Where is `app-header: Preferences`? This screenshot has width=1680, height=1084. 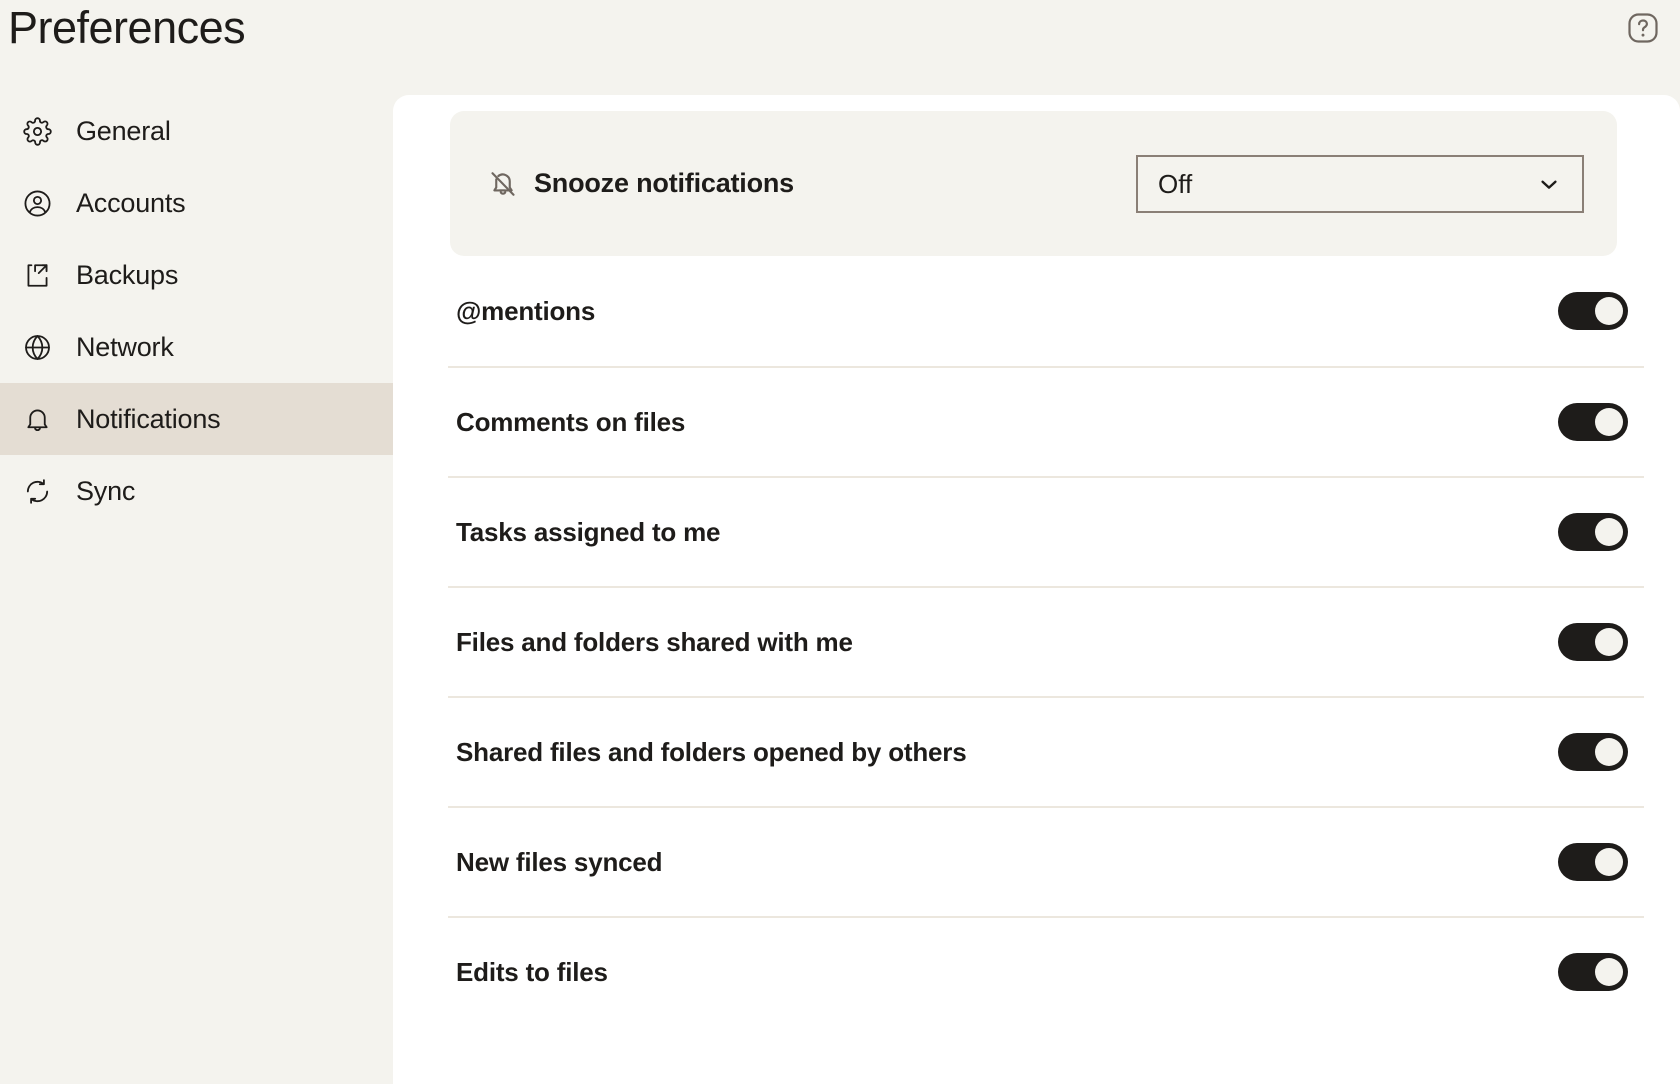
app-header: Preferences is located at coordinates (840, 47).